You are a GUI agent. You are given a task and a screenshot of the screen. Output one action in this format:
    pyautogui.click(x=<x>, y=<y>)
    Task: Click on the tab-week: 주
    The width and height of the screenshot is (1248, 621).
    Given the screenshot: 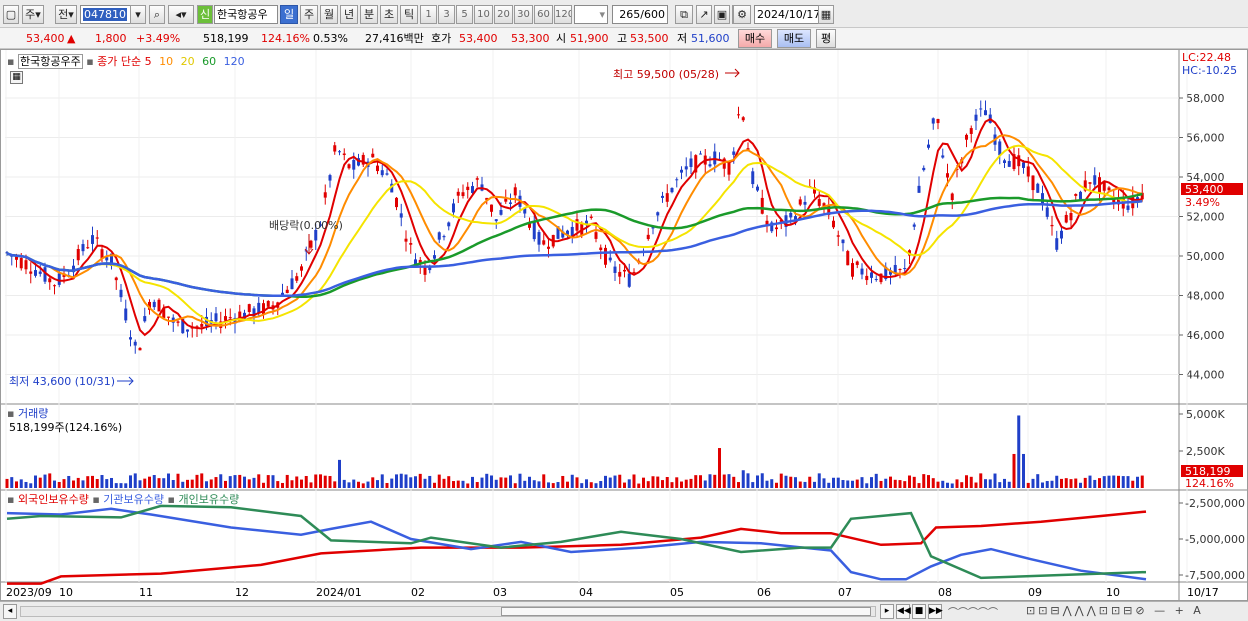 What is the action you would take?
    pyautogui.click(x=309, y=14)
    